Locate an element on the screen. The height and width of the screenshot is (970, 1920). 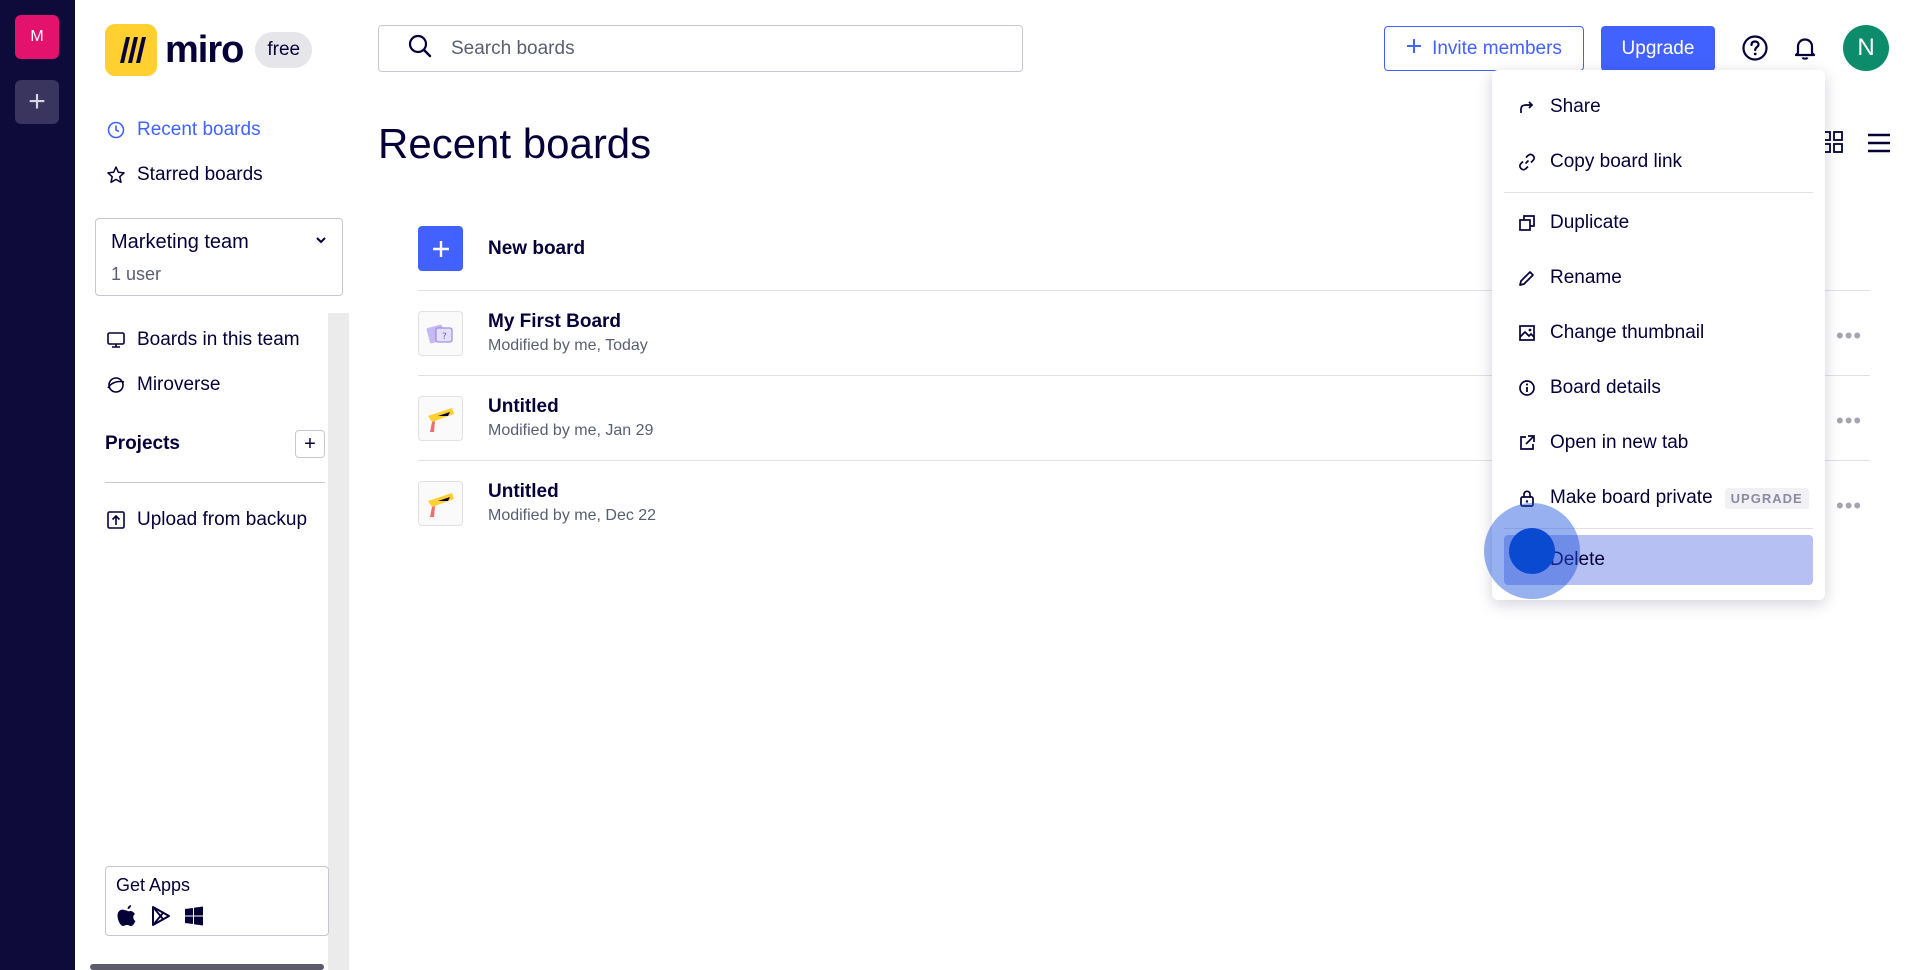
sidebar-divider is located at coordinates (215, 482).